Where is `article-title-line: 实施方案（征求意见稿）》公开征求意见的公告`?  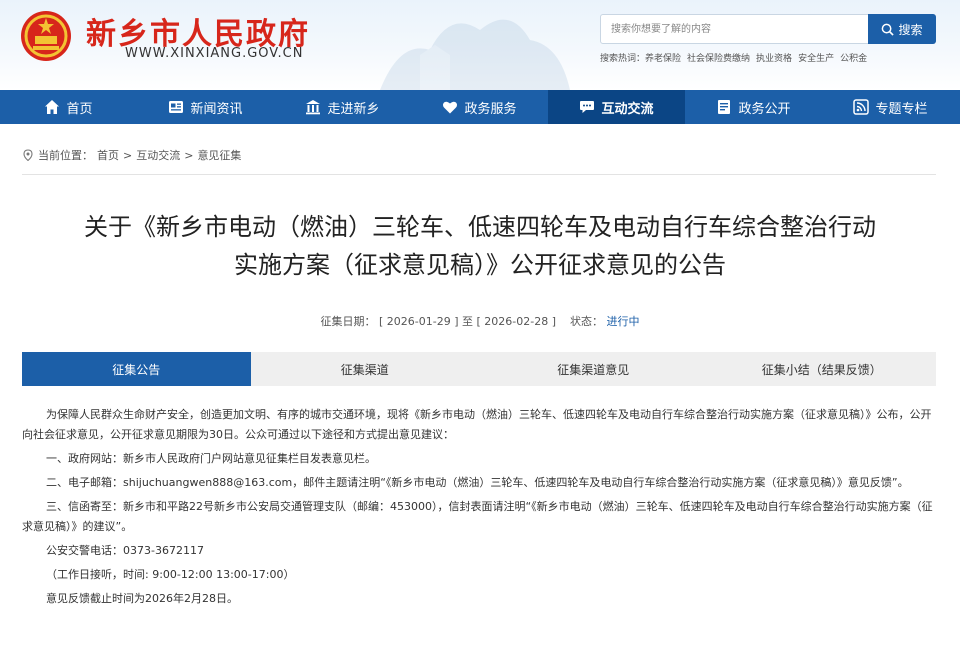
article-title-line: 实施方案（征求意见稿）》公开征求意见的公告 is located at coordinates (480, 265).